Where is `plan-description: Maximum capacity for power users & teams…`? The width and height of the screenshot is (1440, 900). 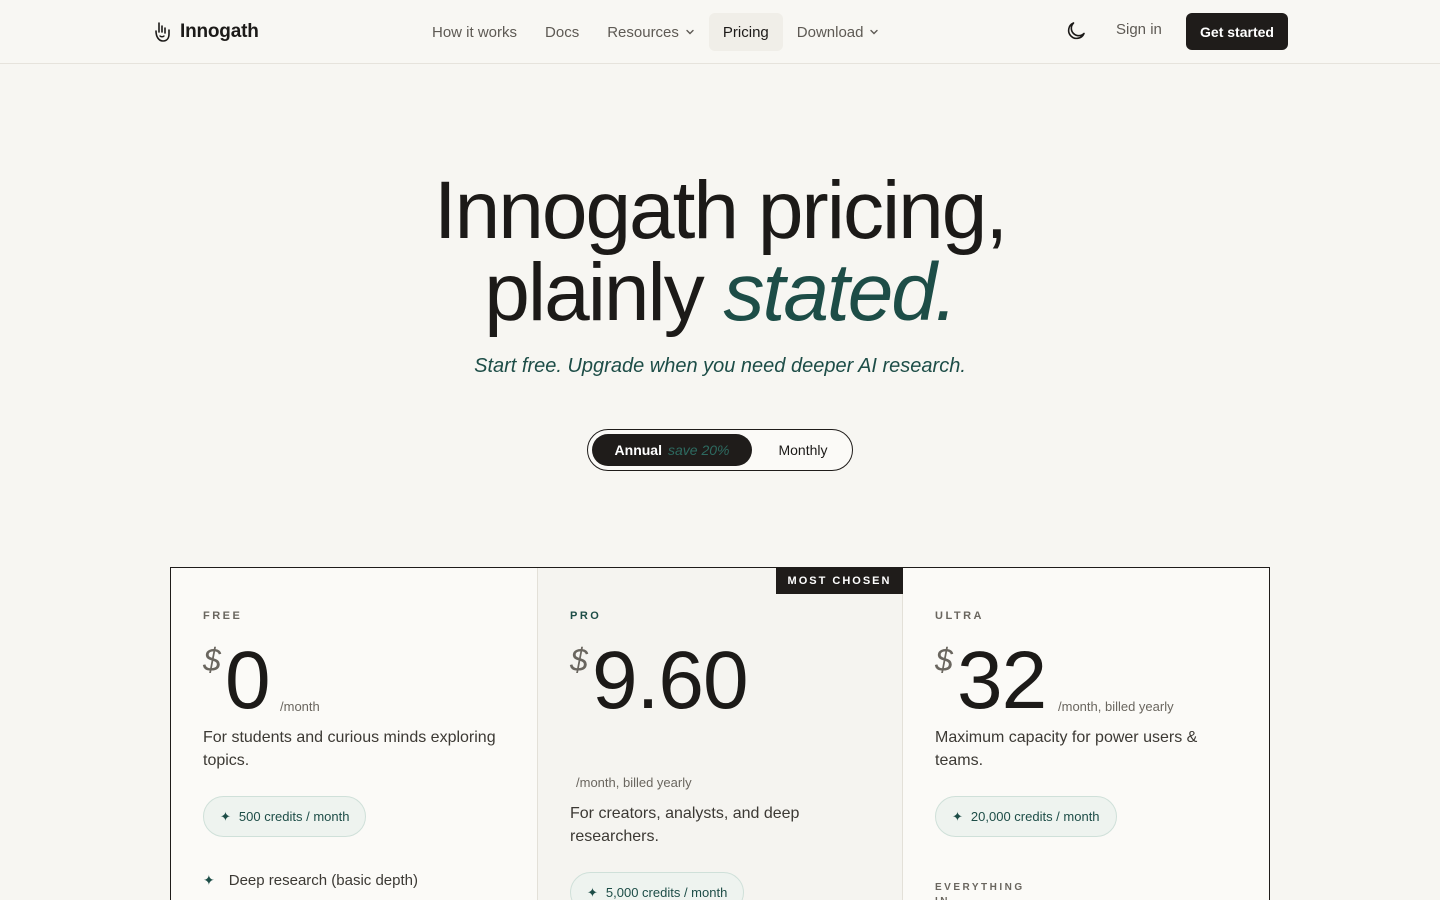 plan-description: Maximum capacity for power users & teams… is located at coordinates (1066, 749).